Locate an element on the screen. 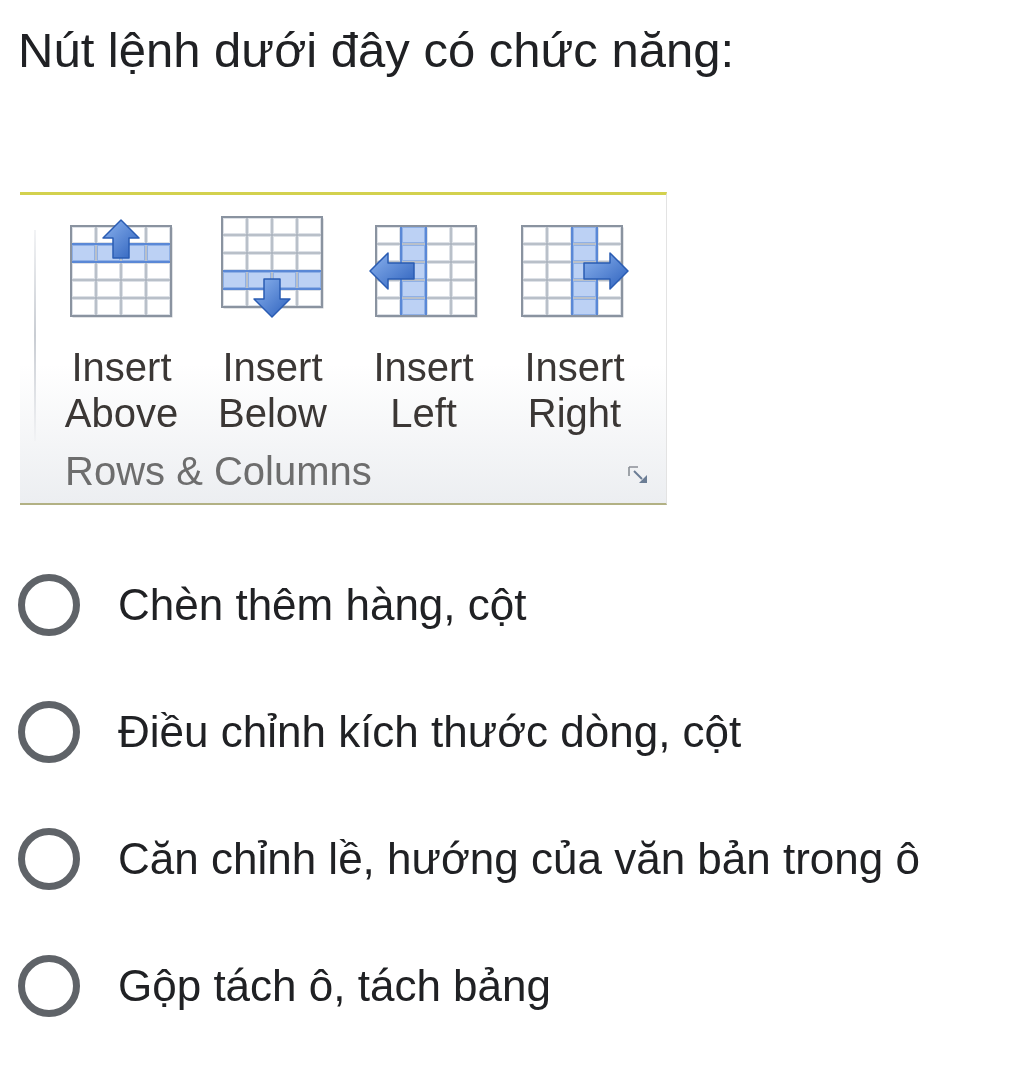 This screenshot has height=1071, width=1024. table-left-arrow-icon is located at coordinates (423, 271).